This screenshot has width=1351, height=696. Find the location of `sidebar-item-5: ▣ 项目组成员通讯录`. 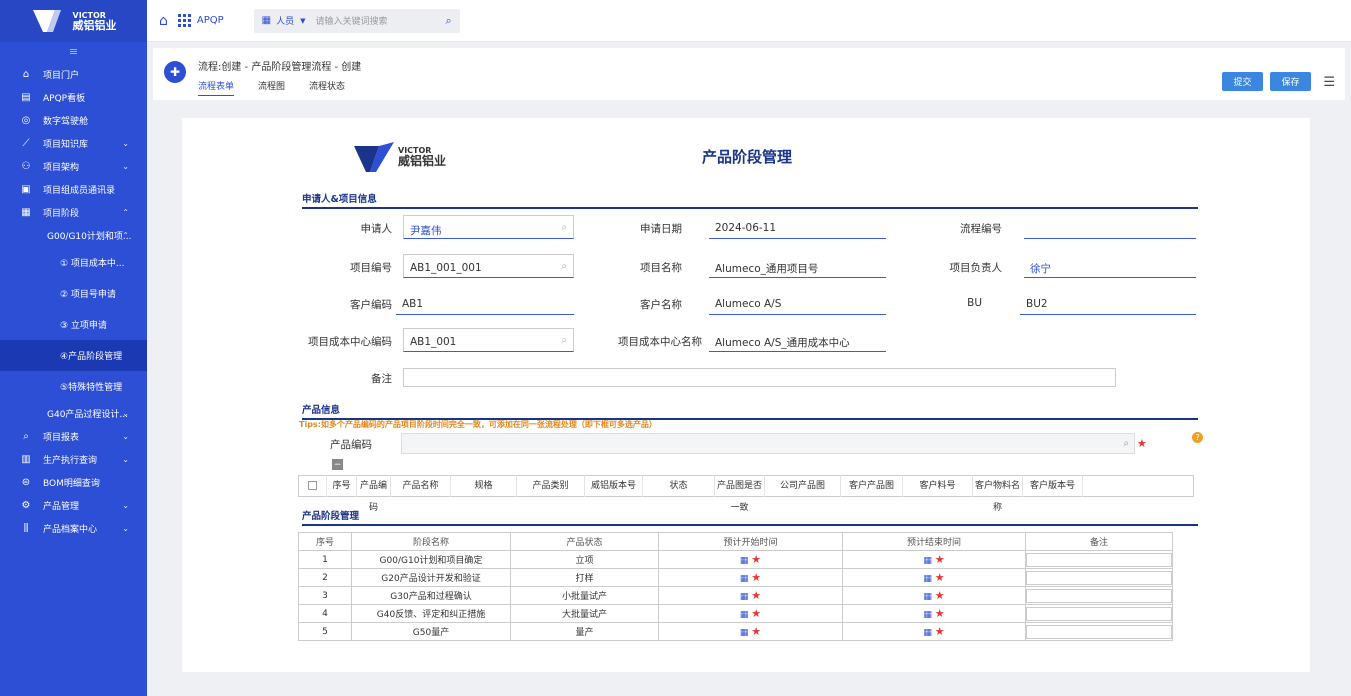

sidebar-item-5: ▣ 项目组成员通讯录 is located at coordinates (73, 189).